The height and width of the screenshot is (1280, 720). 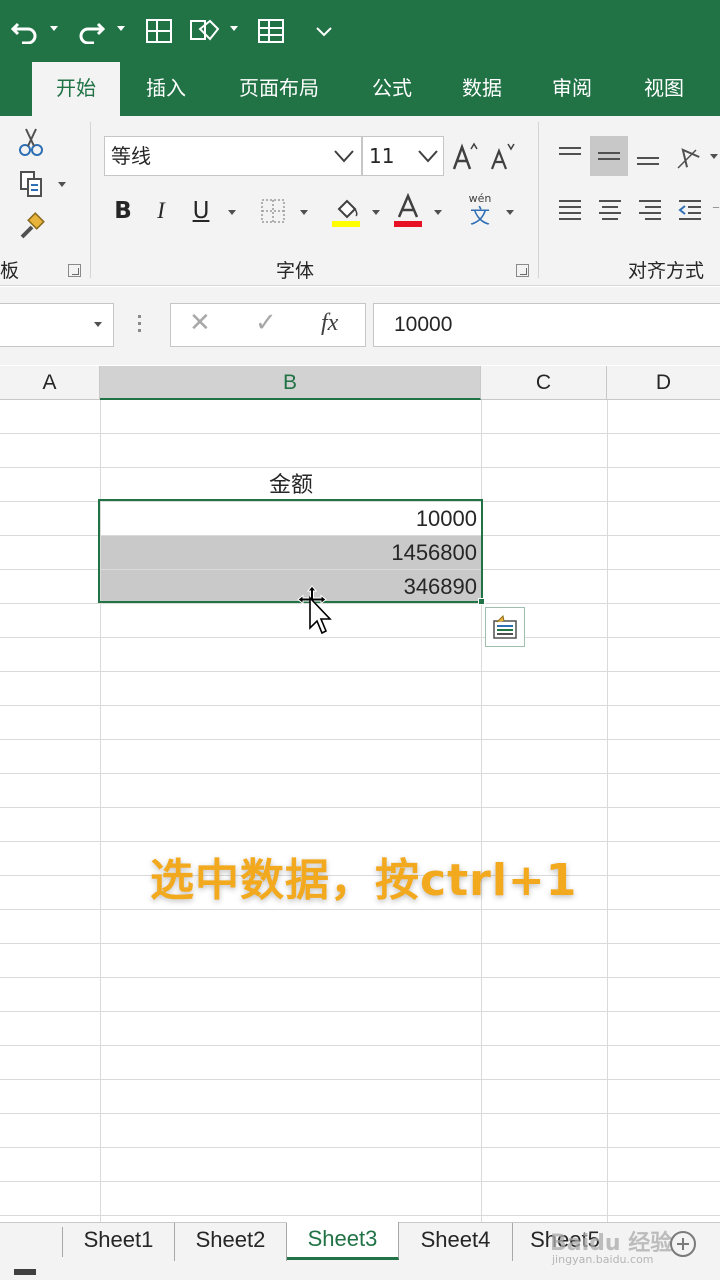 I want to click on underline-button: U, so click(x=201, y=211).